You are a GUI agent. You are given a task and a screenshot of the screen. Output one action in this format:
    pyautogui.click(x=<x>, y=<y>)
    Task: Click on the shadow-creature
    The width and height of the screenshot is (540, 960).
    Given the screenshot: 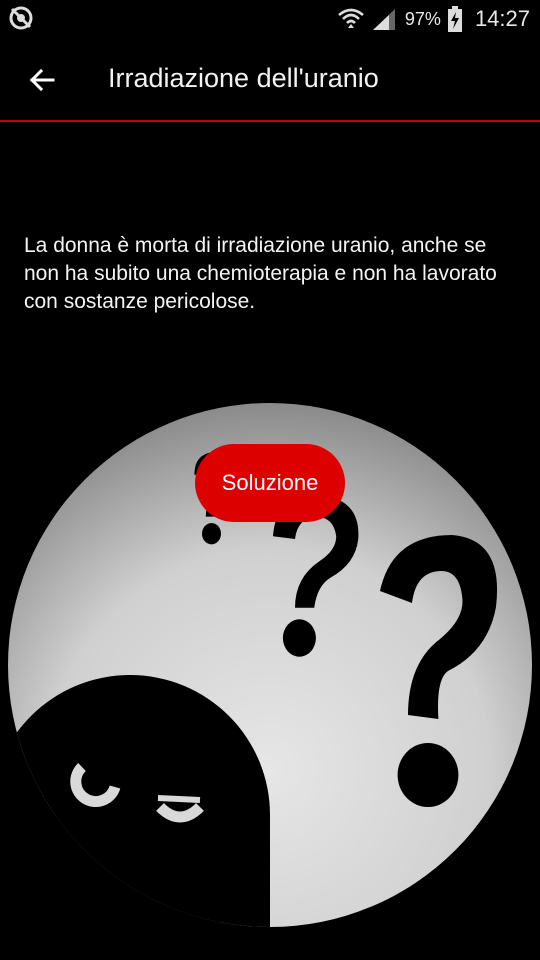 What is the action you would take?
    pyautogui.click(x=139, y=801)
    